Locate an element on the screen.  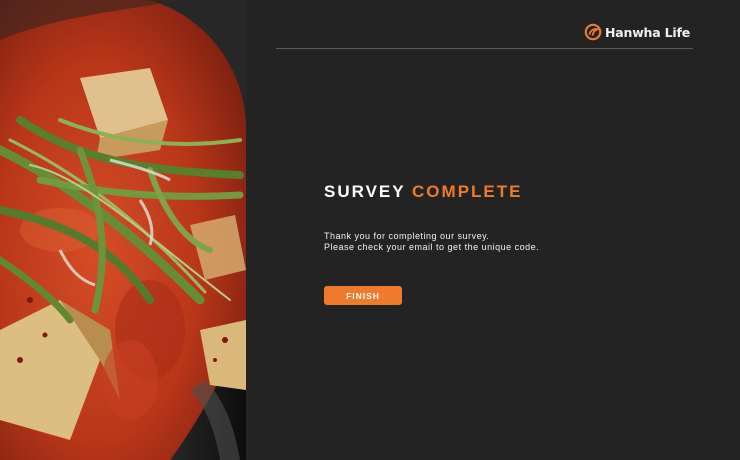
title-complete: COMPLETE is located at coordinates (467, 191).